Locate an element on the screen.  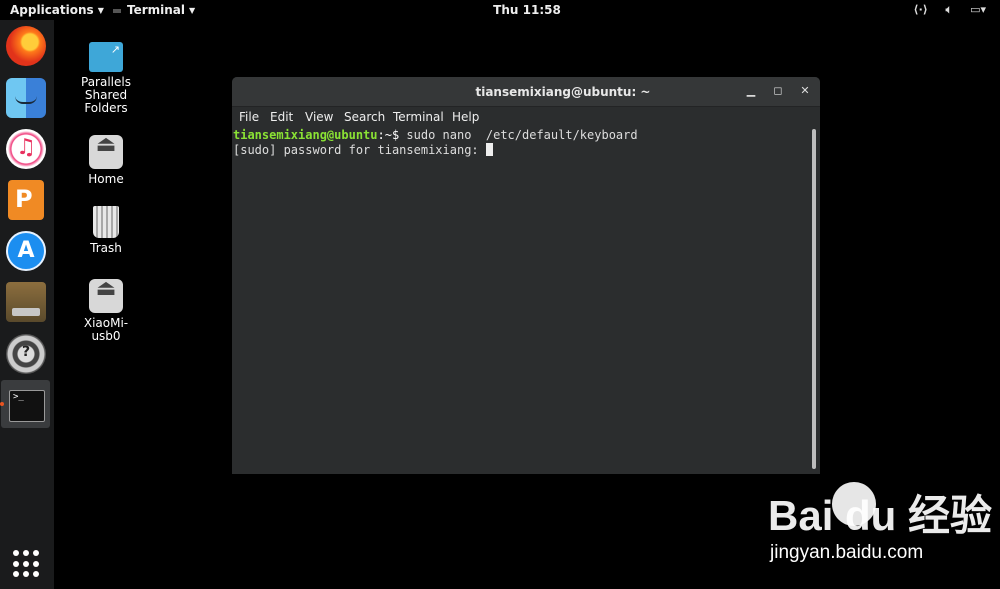
finder-icon is located at coordinates (26, 98).